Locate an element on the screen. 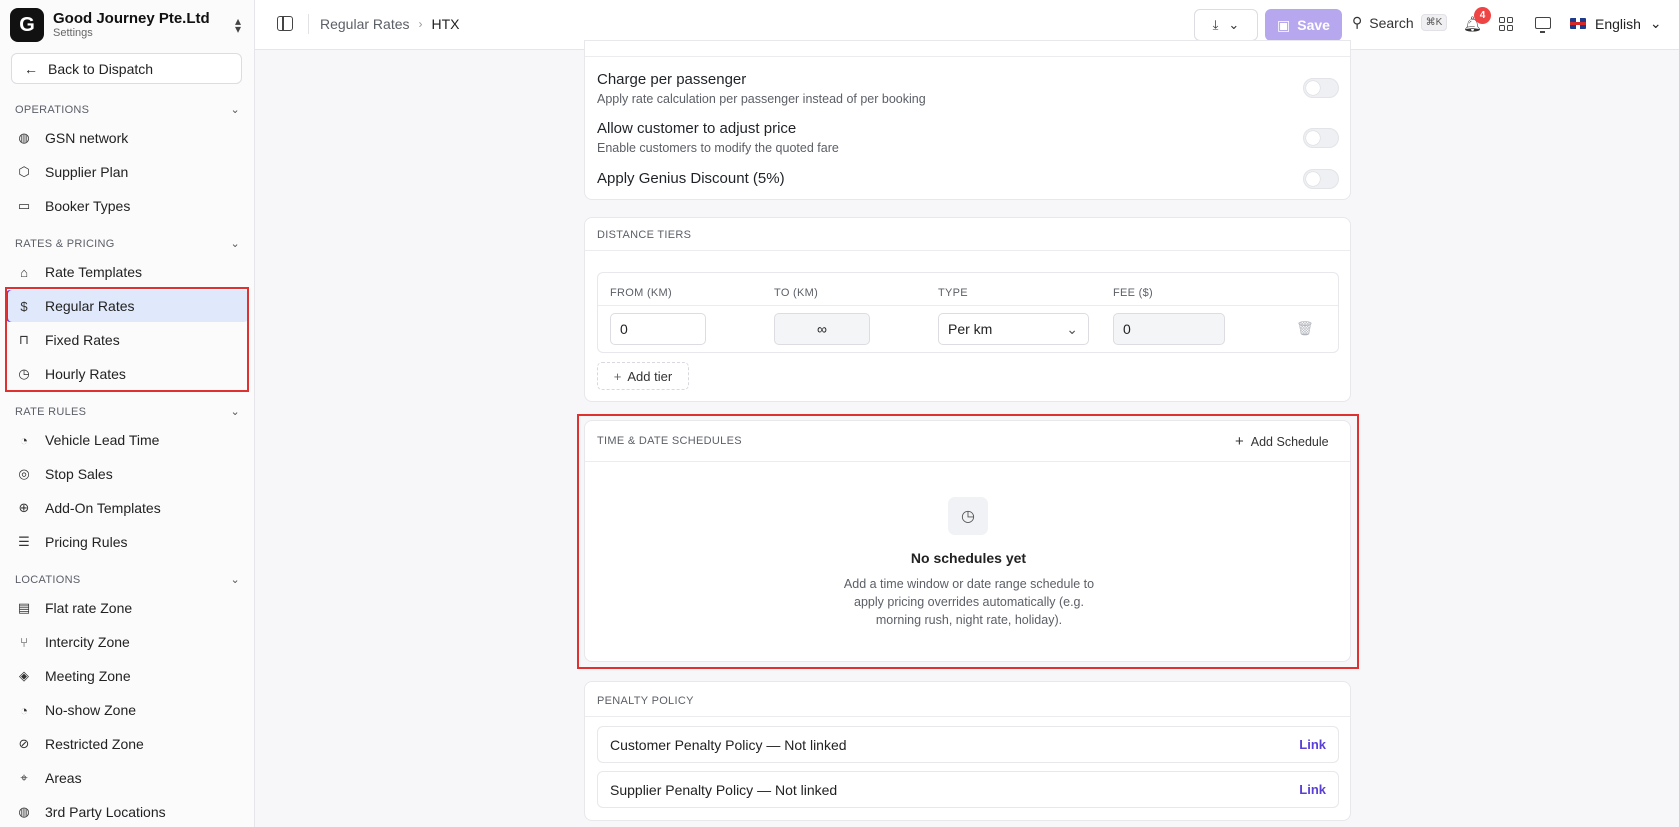 Image resolution: width=1679 pixels, height=827 pixels. sidebar-item-gsn-network: ◍ GSN network is located at coordinates (127, 138).